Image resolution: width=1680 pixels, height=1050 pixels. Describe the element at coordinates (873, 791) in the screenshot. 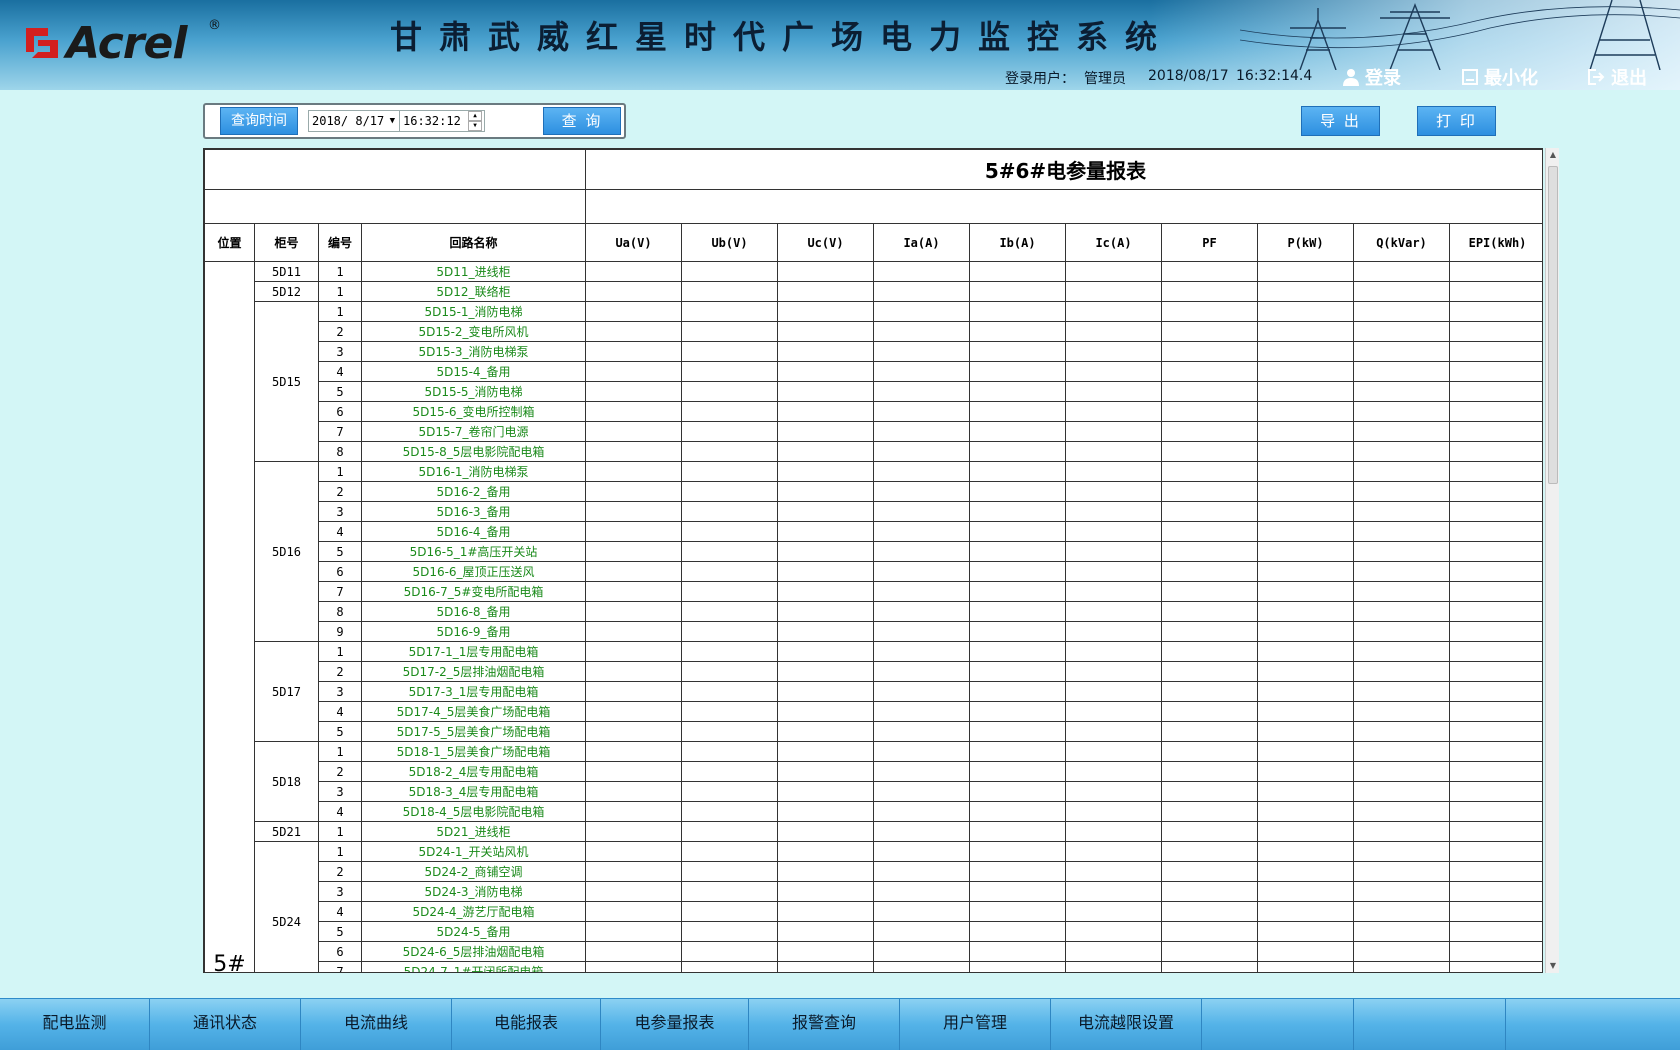

I see `table-row: 3 5D18-3_4层专用配电箱` at that location.